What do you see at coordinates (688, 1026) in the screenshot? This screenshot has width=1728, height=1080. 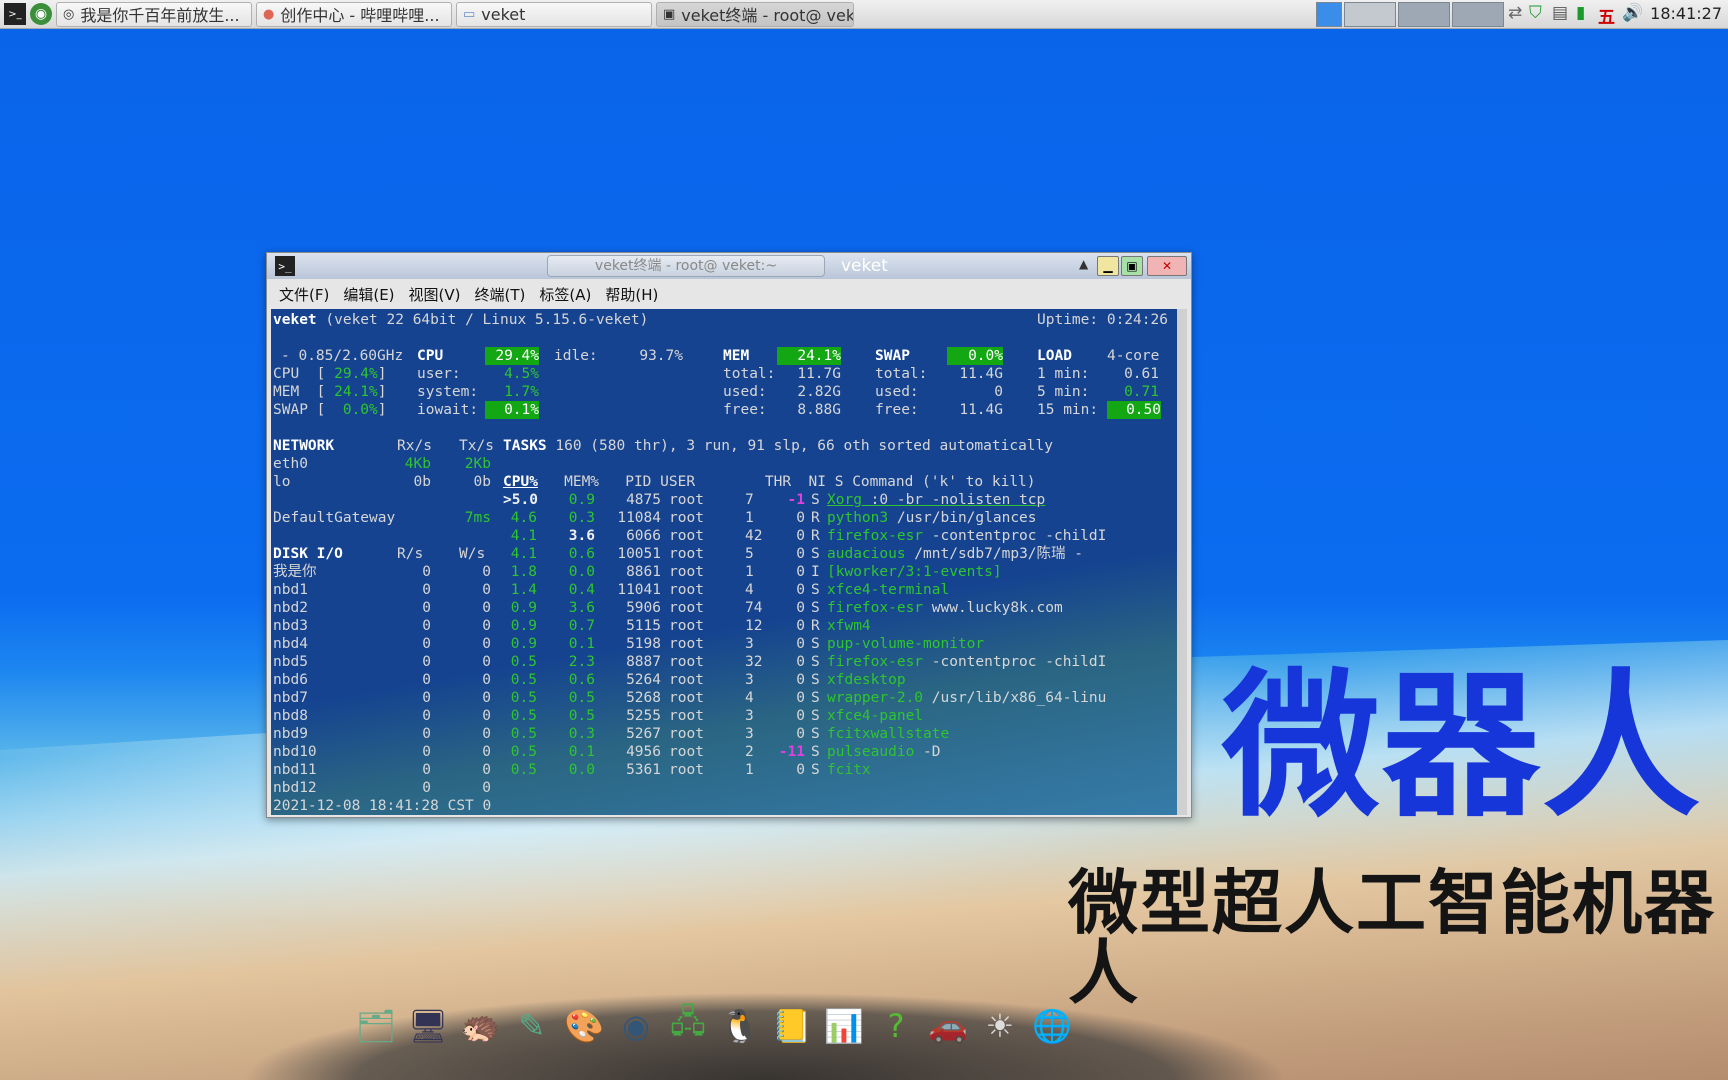 I see `network-icon: 🖧` at bounding box center [688, 1026].